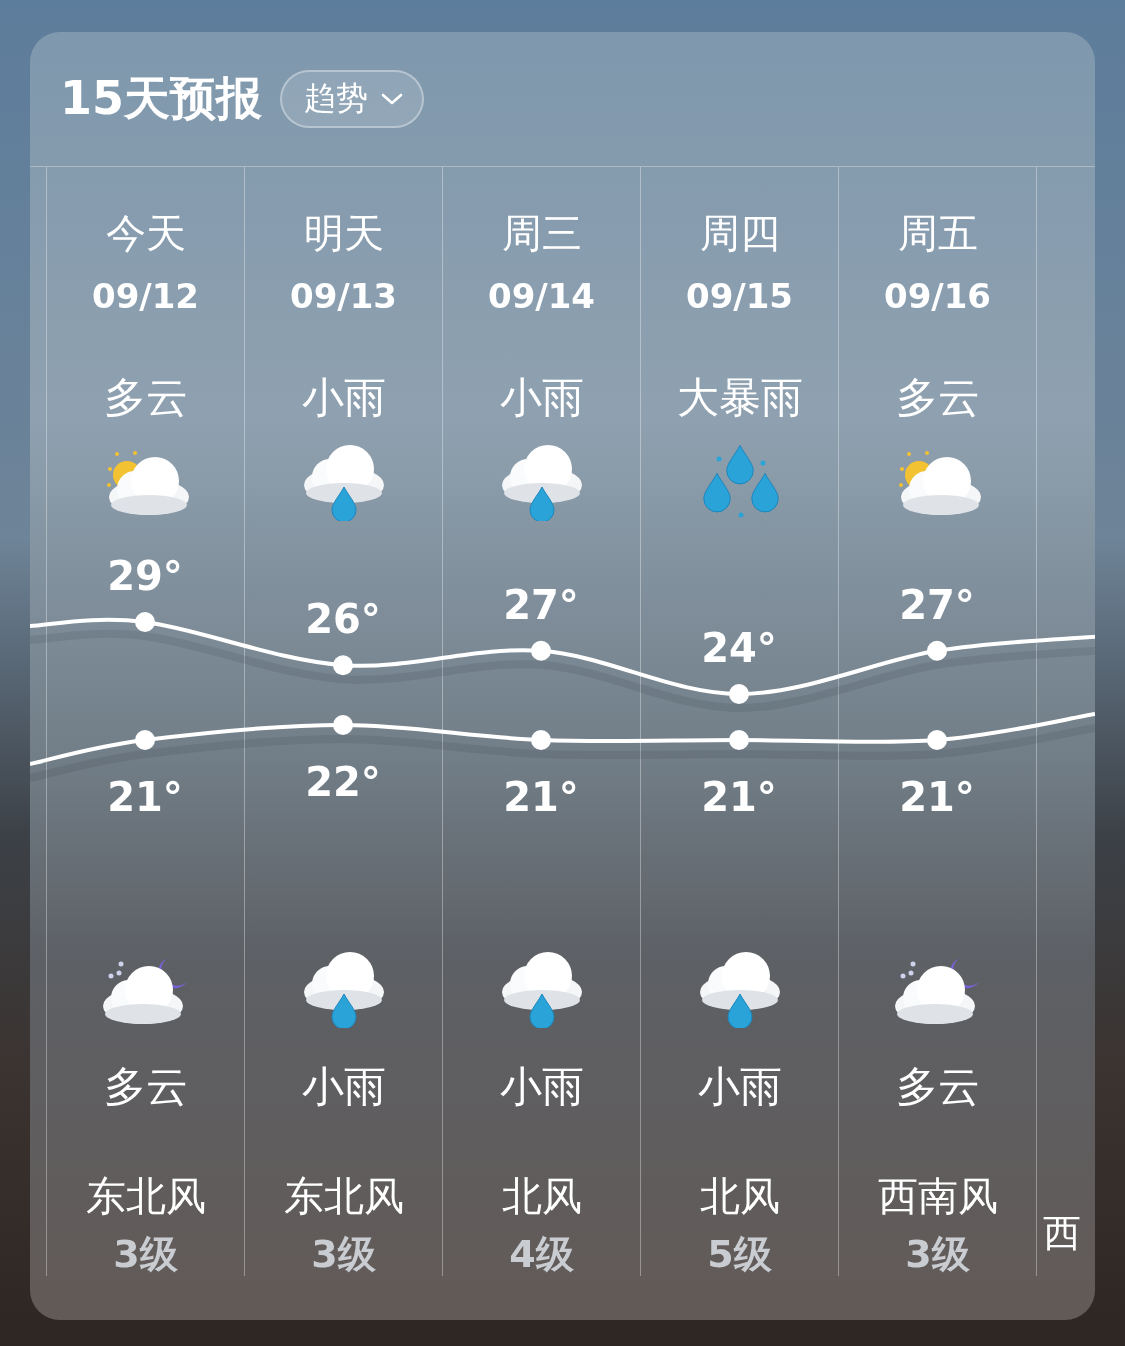  What do you see at coordinates (937, 1196) in the screenshot?
I see `wind-direction: 西南风` at bounding box center [937, 1196].